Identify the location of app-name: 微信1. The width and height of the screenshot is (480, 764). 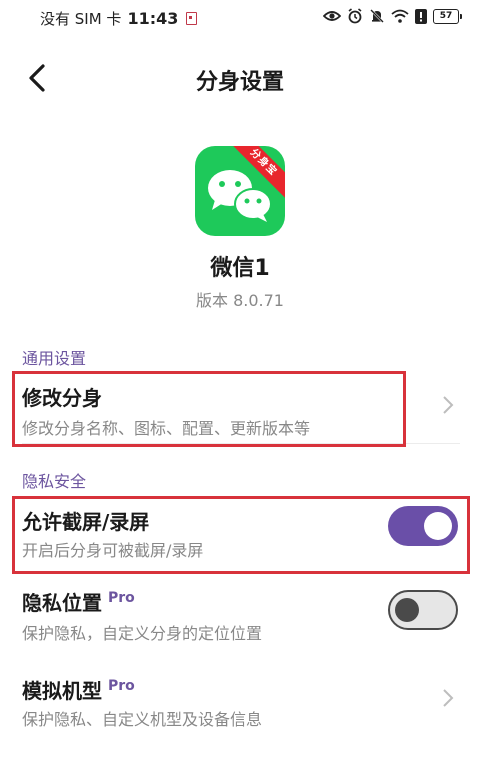
(240, 268).